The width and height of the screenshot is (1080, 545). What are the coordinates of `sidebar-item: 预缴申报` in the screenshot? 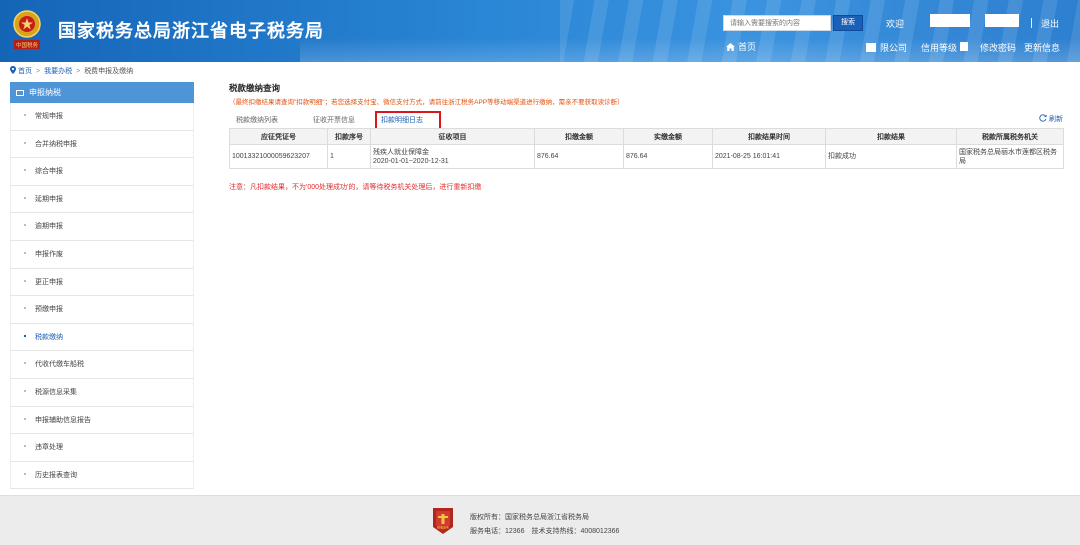 It's located at (102, 310).